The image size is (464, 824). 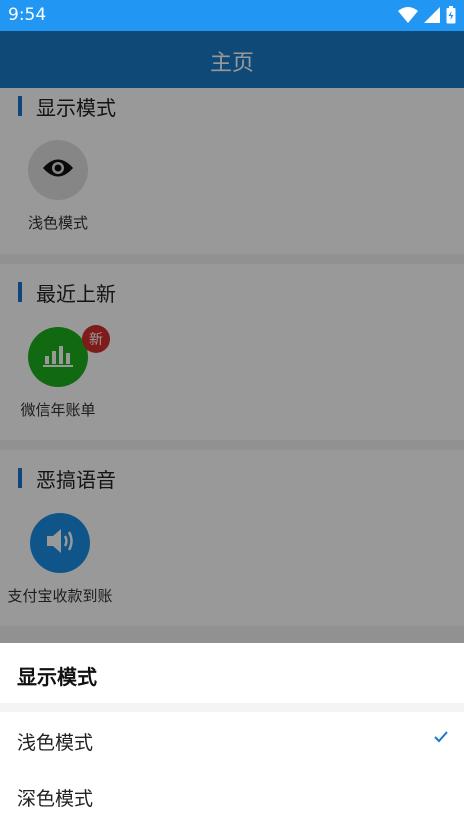 What do you see at coordinates (232, 15) in the screenshot?
I see `status-bar: 9:54` at bounding box center [232, 15].